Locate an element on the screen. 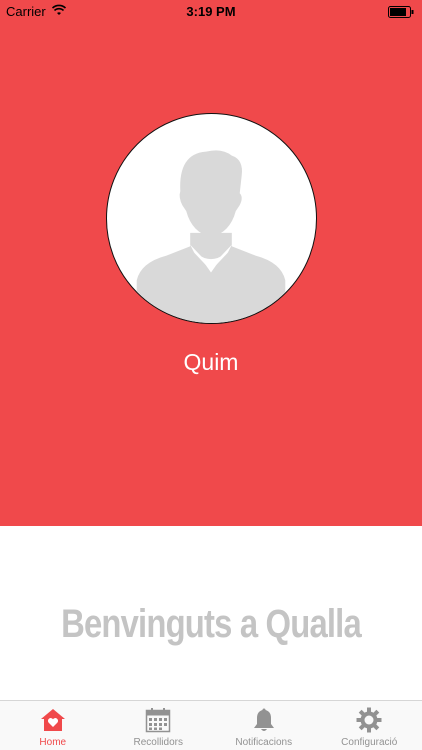  tab-home: Home is located at coordinates (53, 725).